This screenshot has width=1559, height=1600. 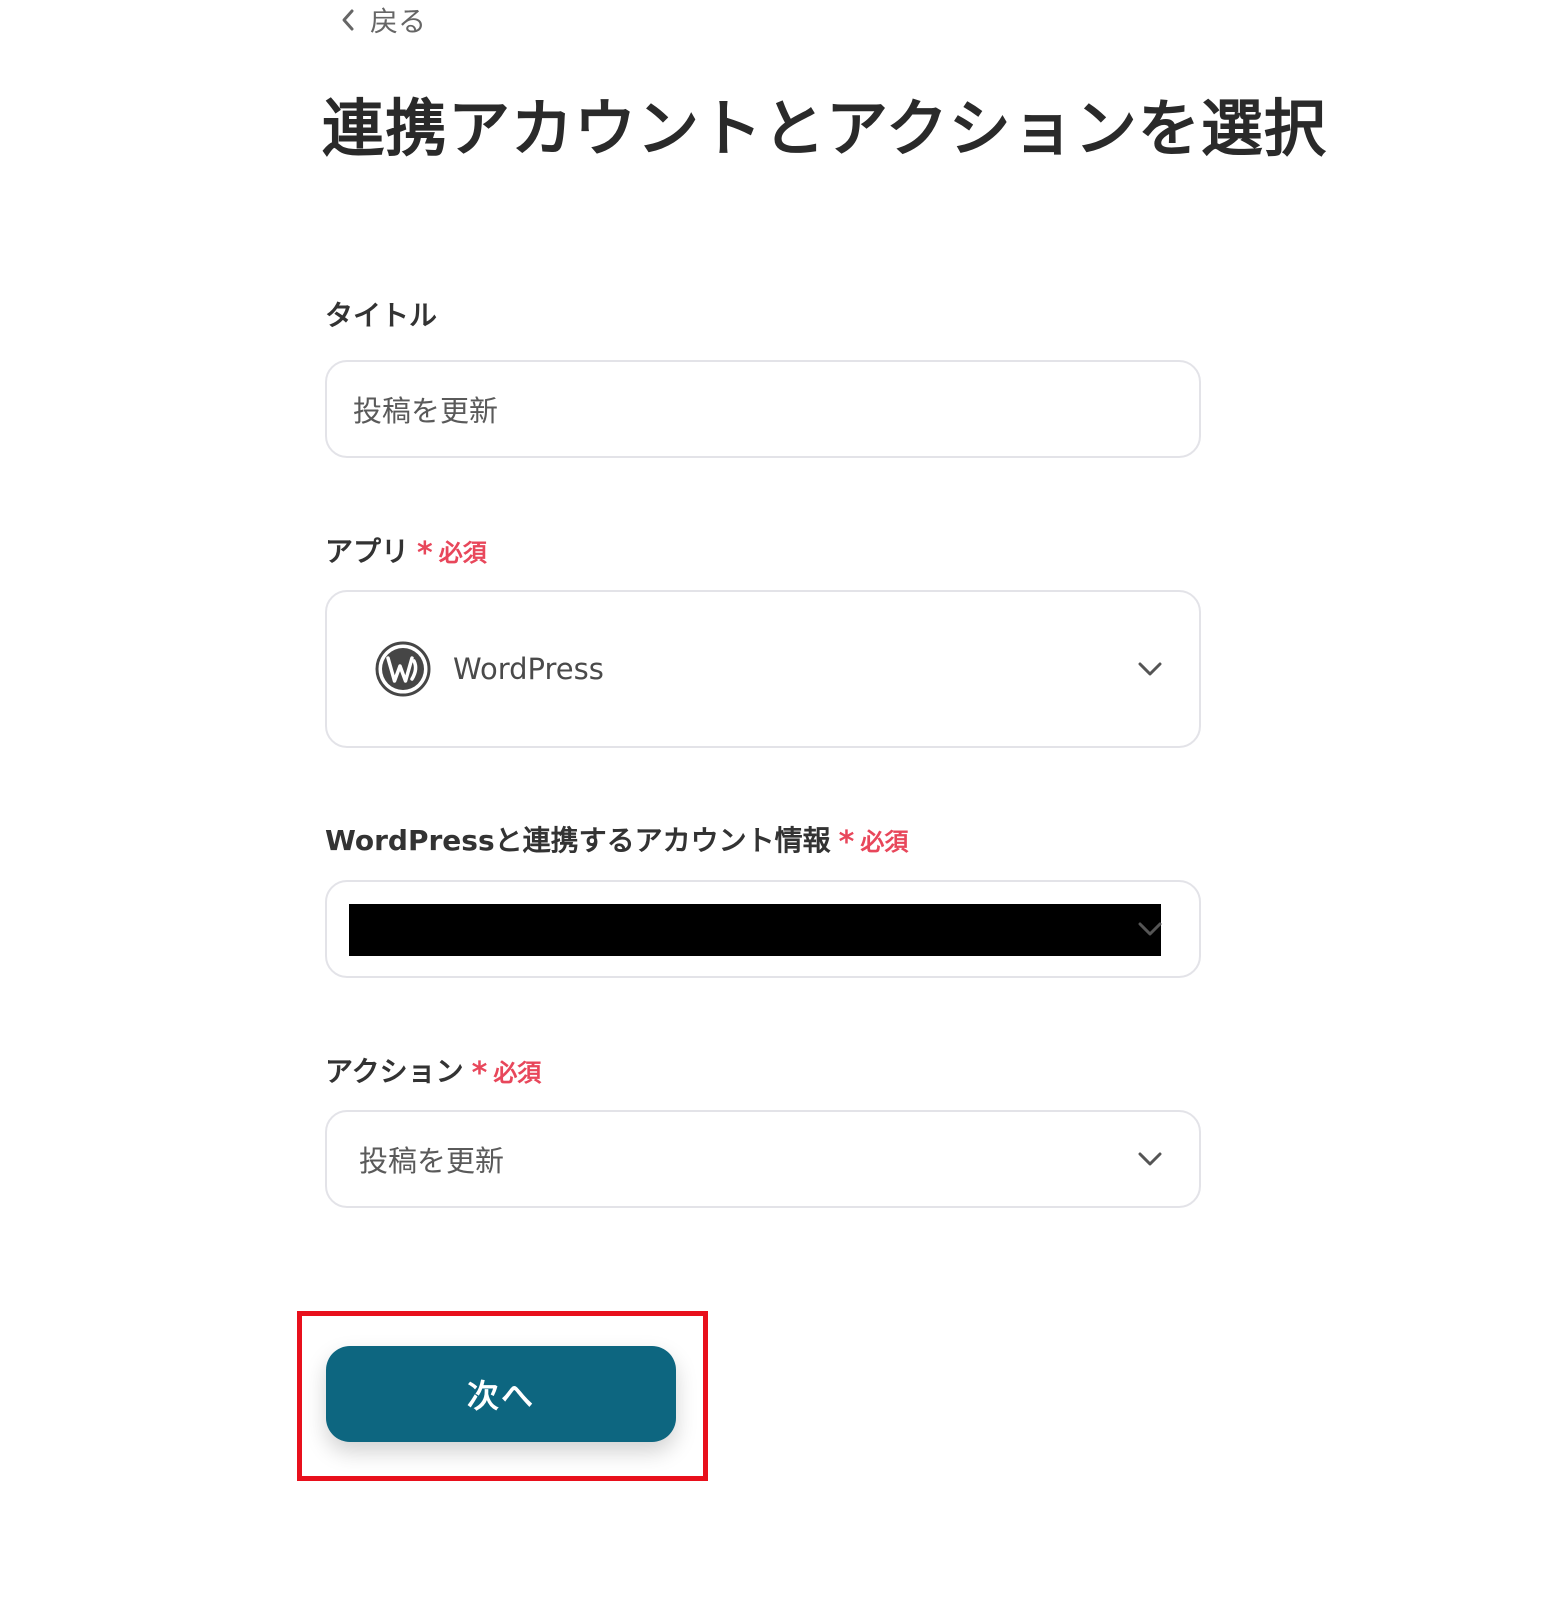 What do you see at coordinates (755, 930) in the screenshot?
I see `redacted-account-value` at bounding box center [755, 930].